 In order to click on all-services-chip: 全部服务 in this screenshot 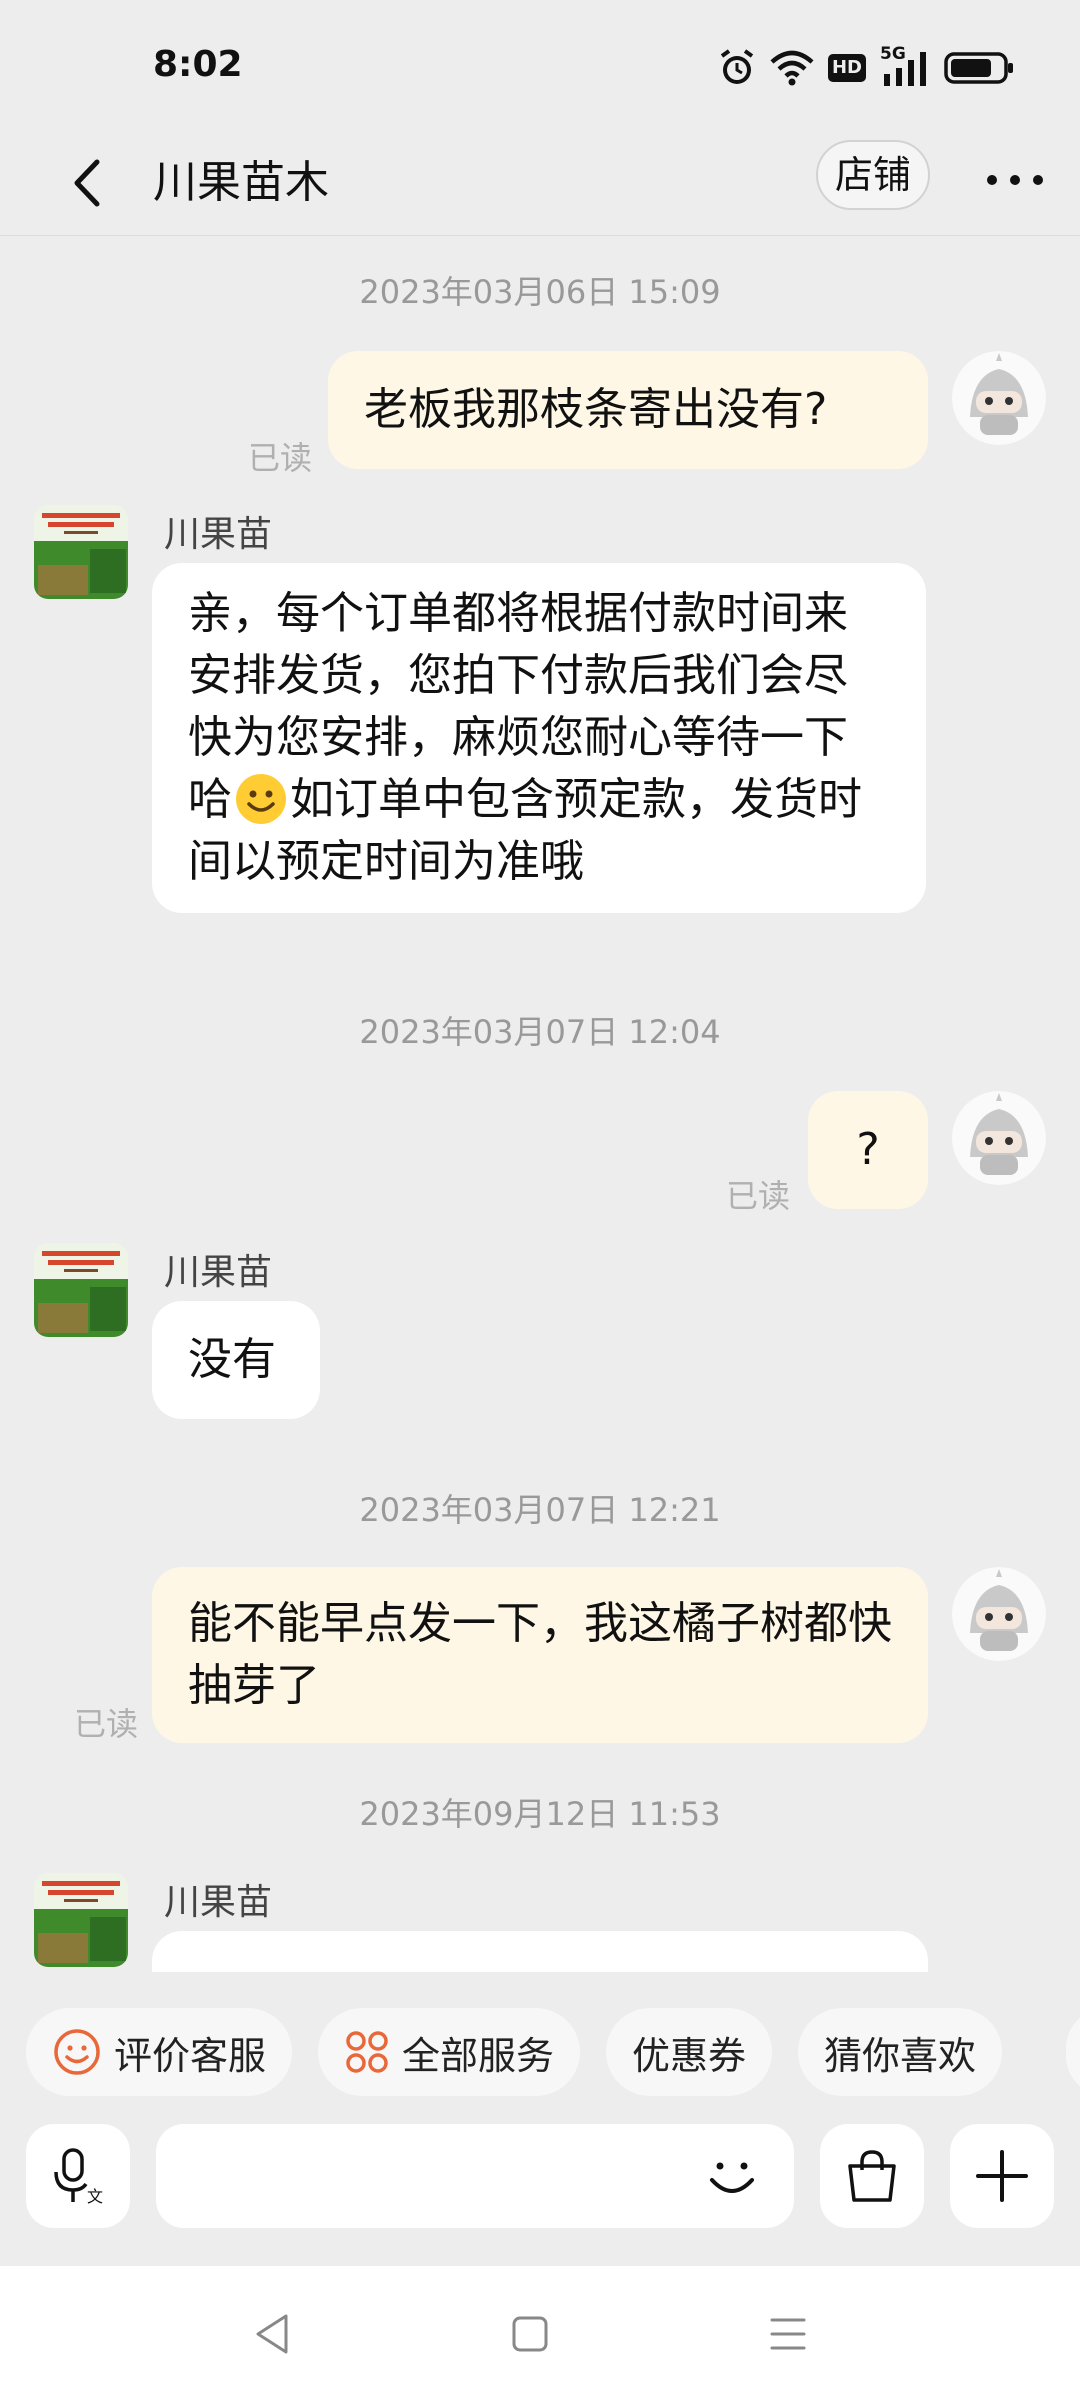, I will do `click(449, 2052)`.